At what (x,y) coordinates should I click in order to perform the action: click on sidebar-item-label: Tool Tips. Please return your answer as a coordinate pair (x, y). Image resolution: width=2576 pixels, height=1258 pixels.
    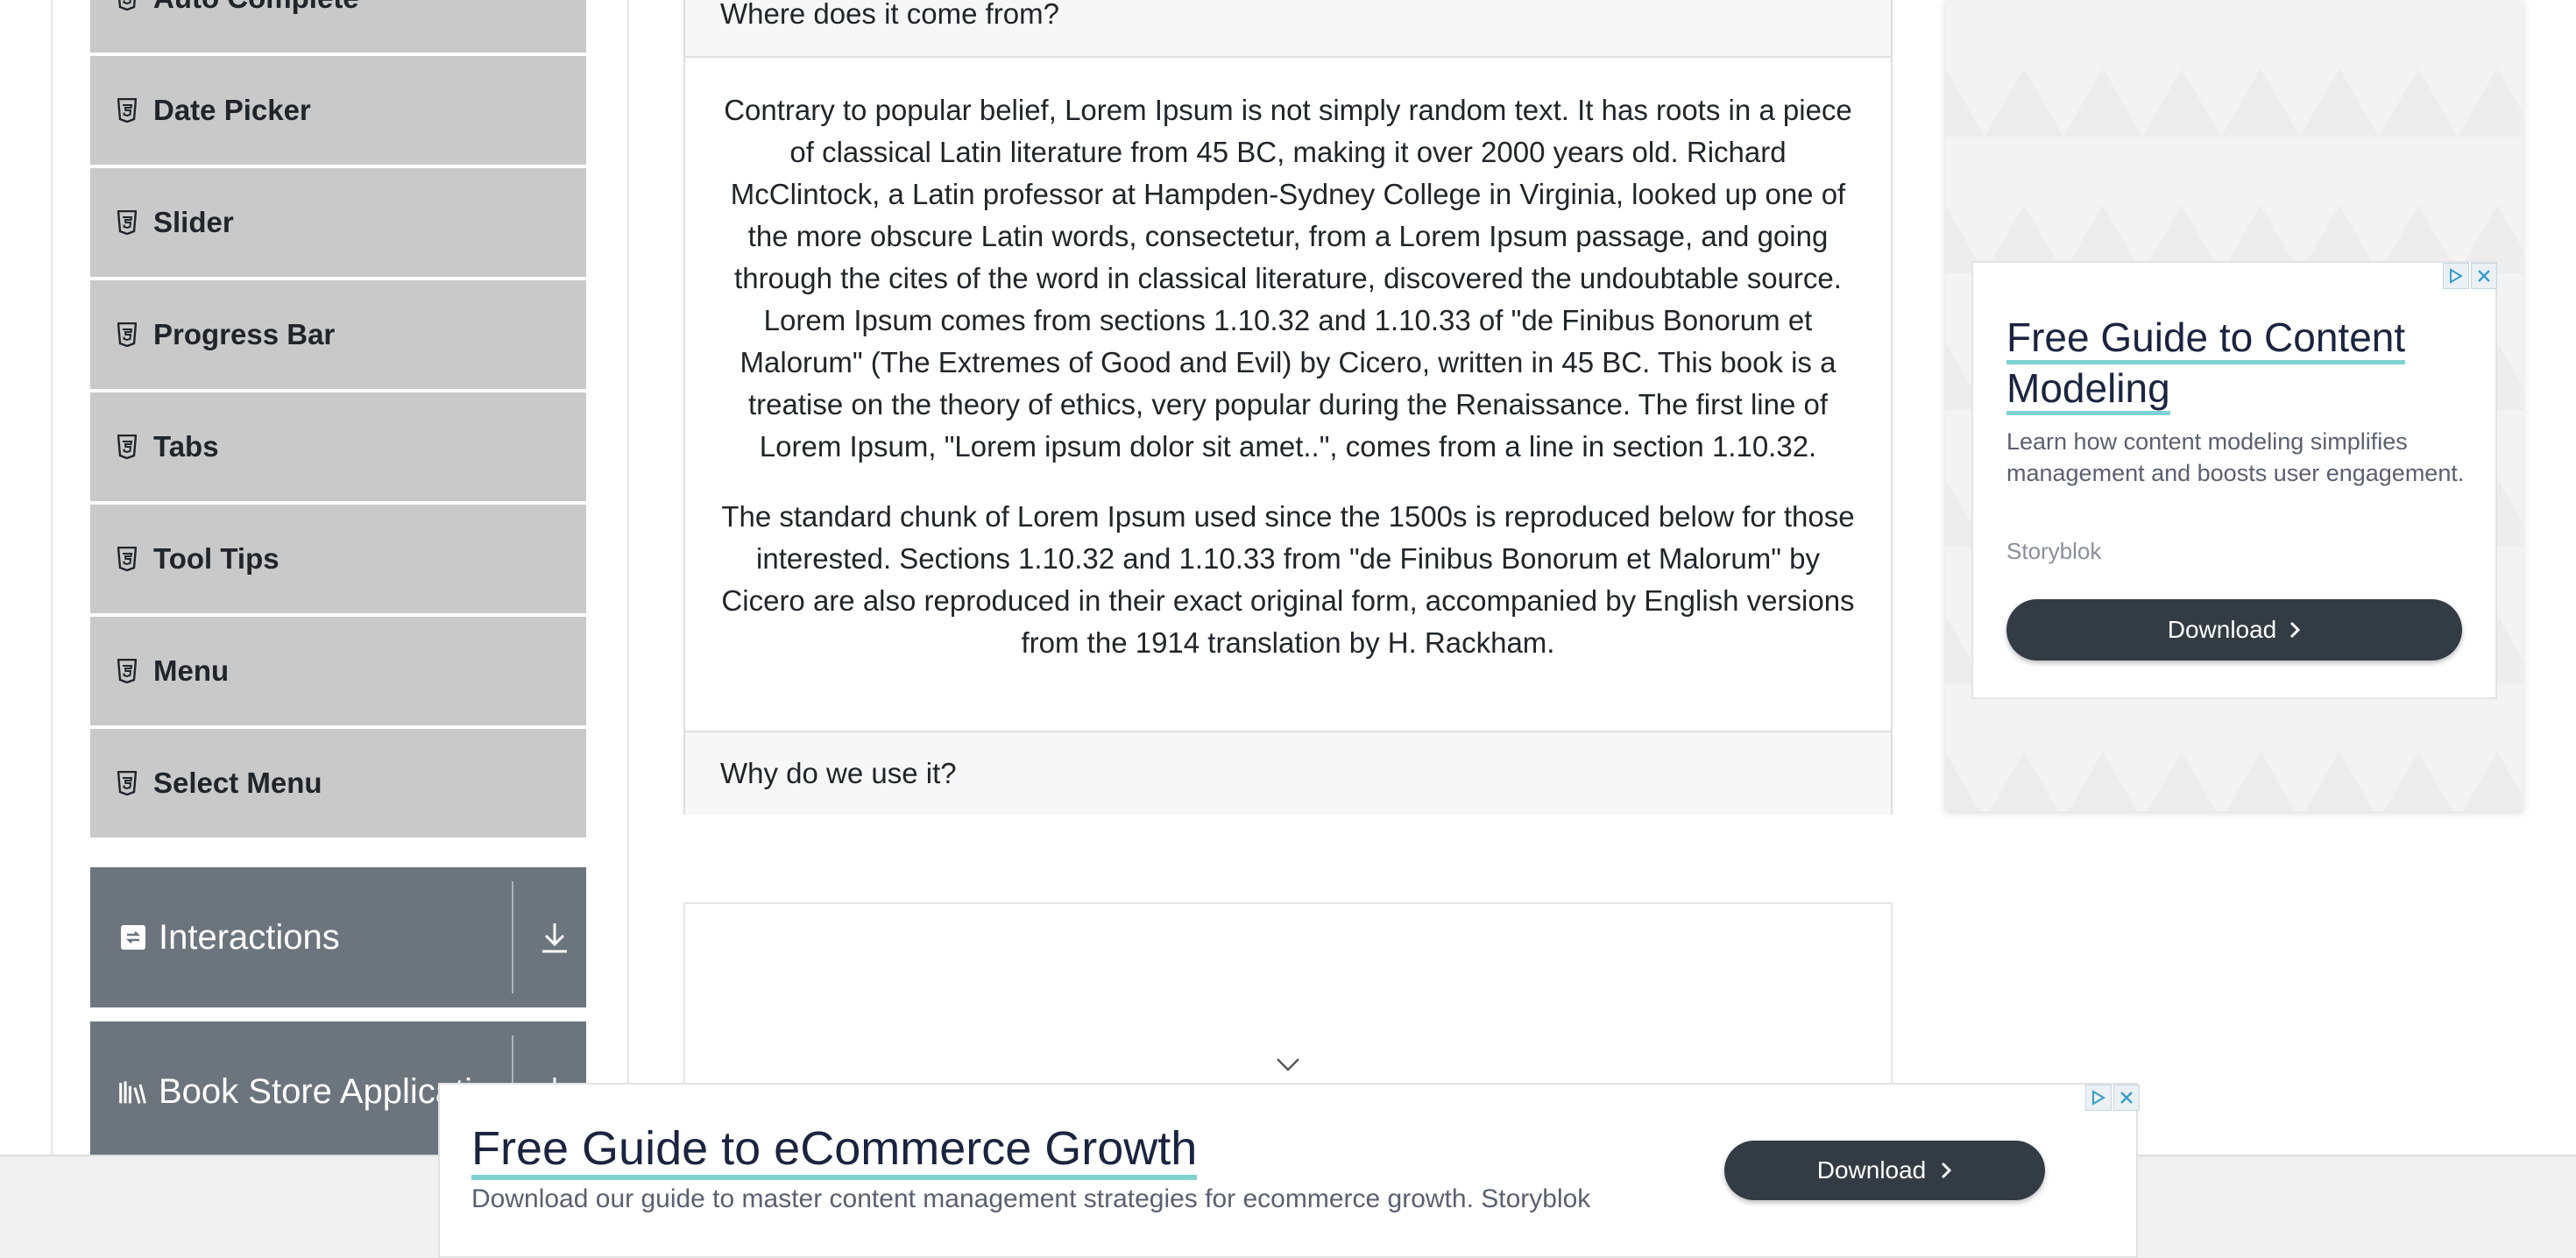
    Looking at the image, I should click on (216, 558).